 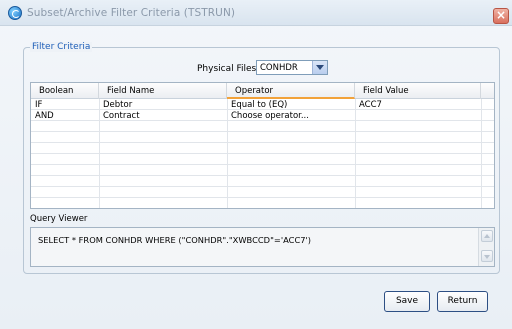 What do you see at coordinates (42, 116) in the screenshot?
I see `cell-boolean: AND` at bounding box center [42, 116].